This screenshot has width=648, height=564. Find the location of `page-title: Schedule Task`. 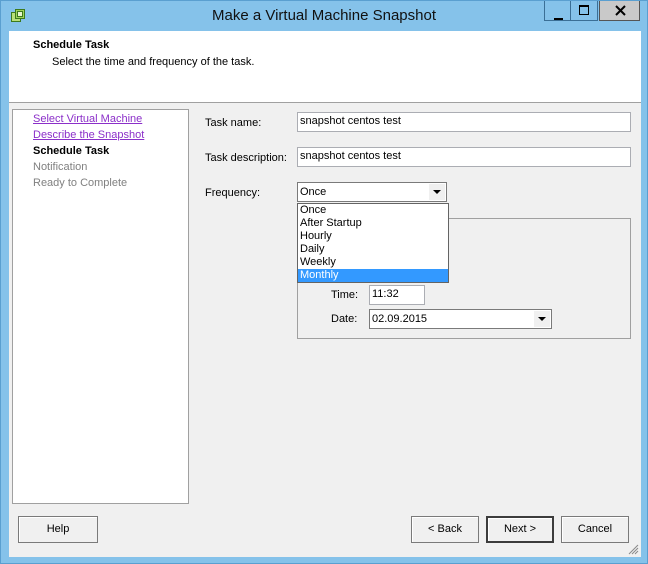

page-title: Schedule Task is located at coordinates (71, 45).